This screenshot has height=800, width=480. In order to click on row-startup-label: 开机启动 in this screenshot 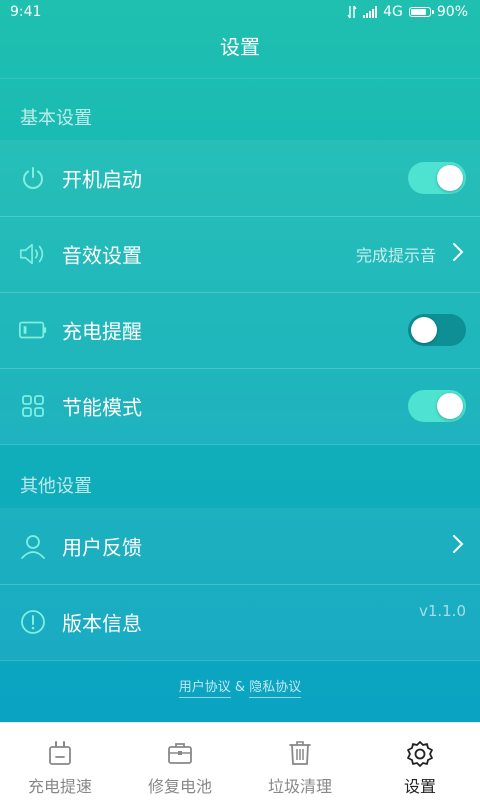, I will do `click(102, 179)`.